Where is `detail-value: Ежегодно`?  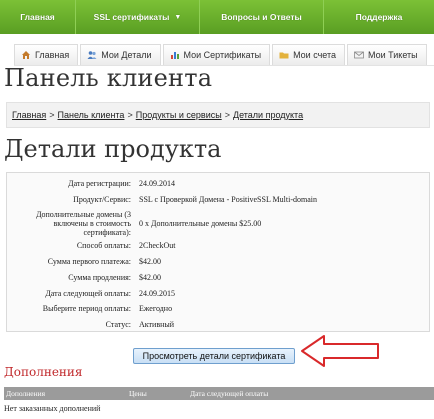
detail-value: Ежегодно is located at coordinates (156, 308).